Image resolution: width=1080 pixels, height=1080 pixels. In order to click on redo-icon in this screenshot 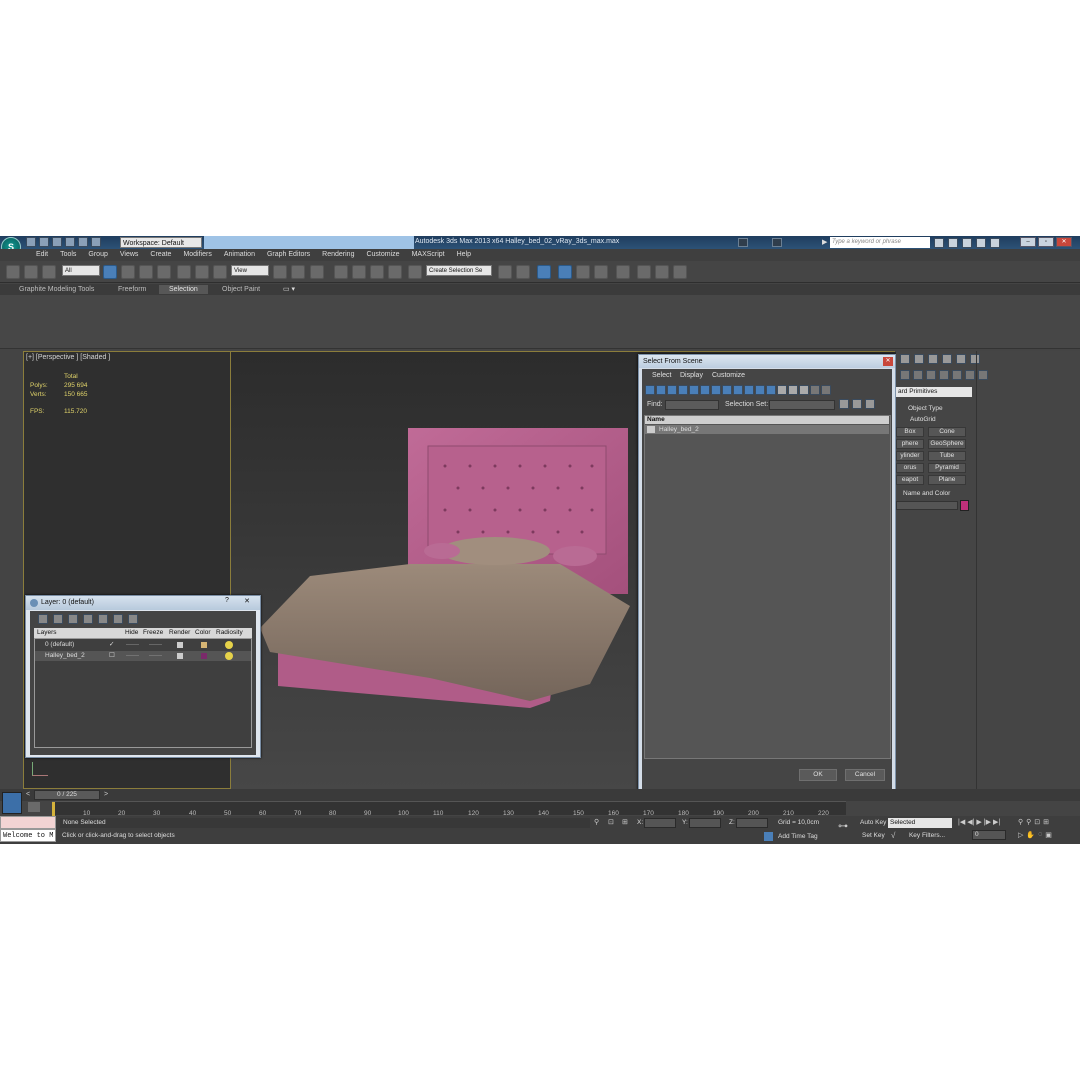, I will do `click(83, 242)`.